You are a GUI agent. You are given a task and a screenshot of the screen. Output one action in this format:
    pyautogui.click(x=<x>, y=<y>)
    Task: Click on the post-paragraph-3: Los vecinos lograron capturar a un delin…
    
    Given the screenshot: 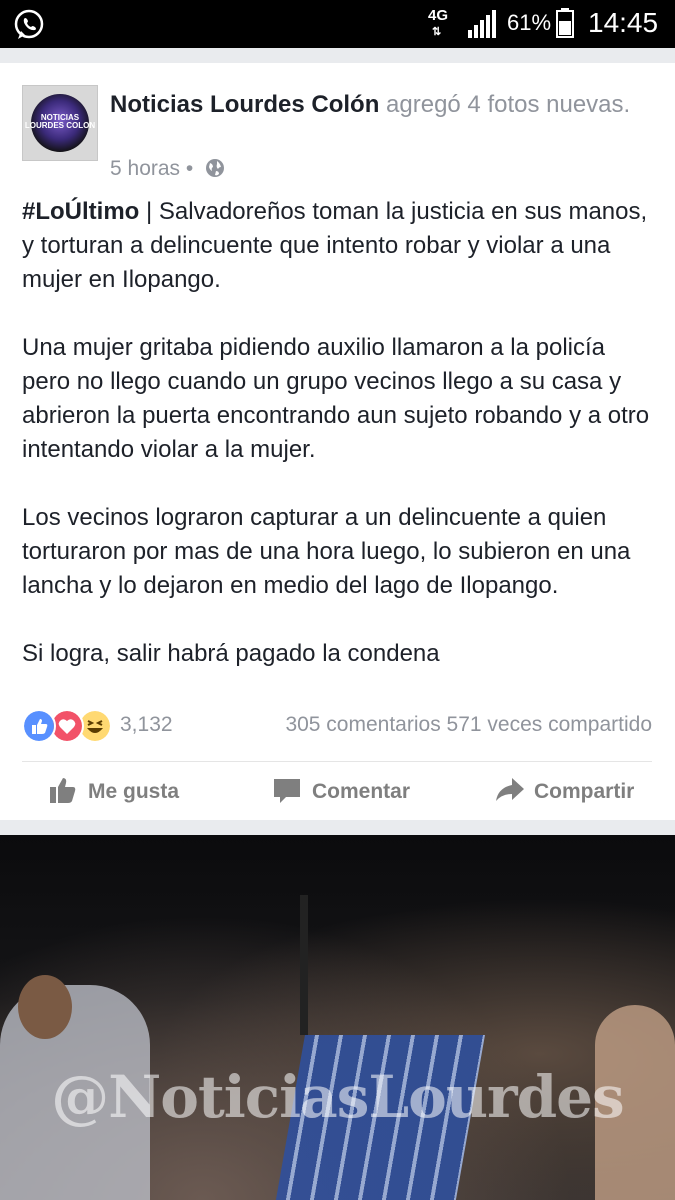 What is the action you would take?
    pyautogui.click(x=326, y=551)
    